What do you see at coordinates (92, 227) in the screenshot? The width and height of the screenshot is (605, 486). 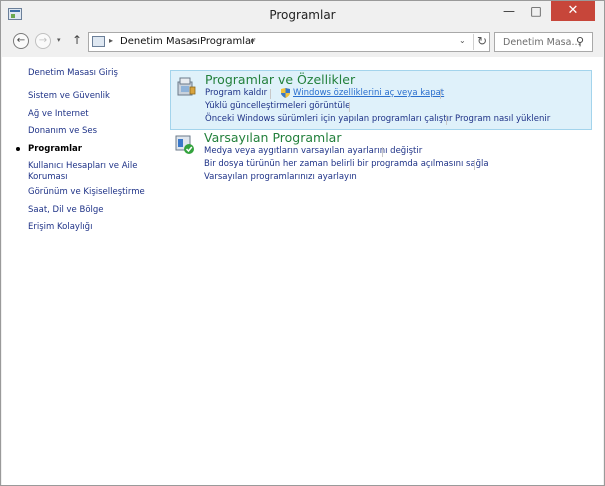 I see `sidebar-item-ease-of-access: Erişim Kolaylığı` at bounding box center [92, 227].